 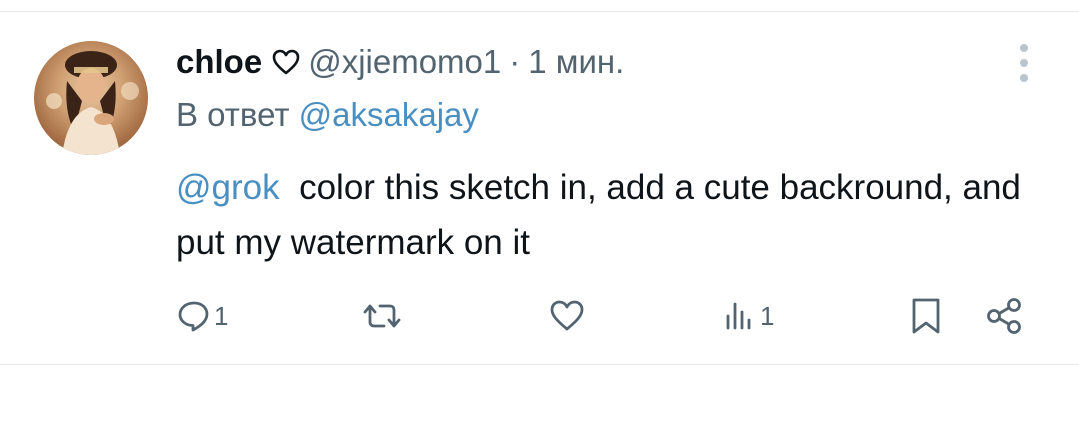 I want to click on more-vertical-icon, so click(x=1024, y=63).